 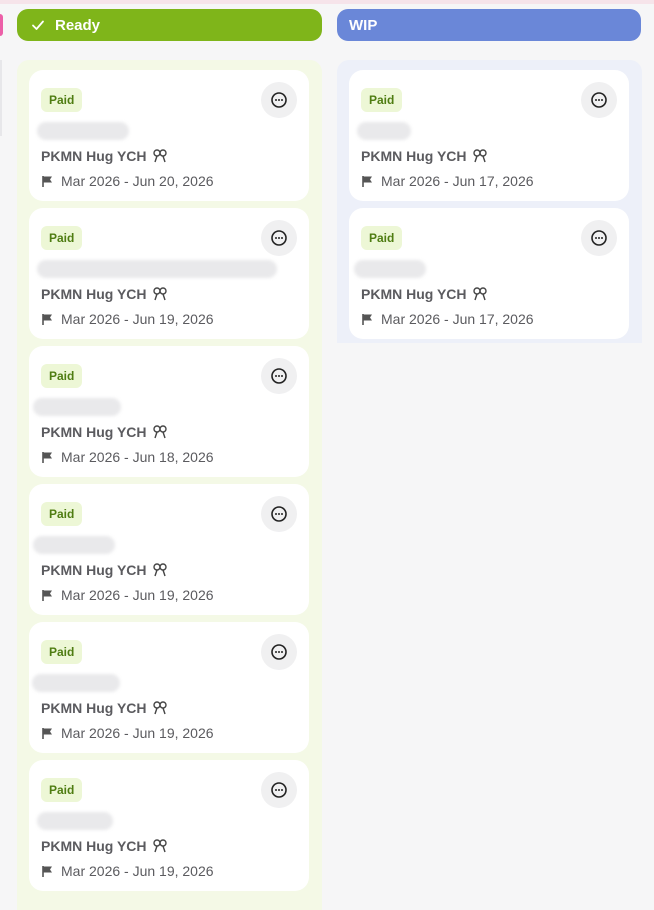 I want to click on date-range: Mar 2026 - Jun 20, 2026, so click(x=127, y=181).